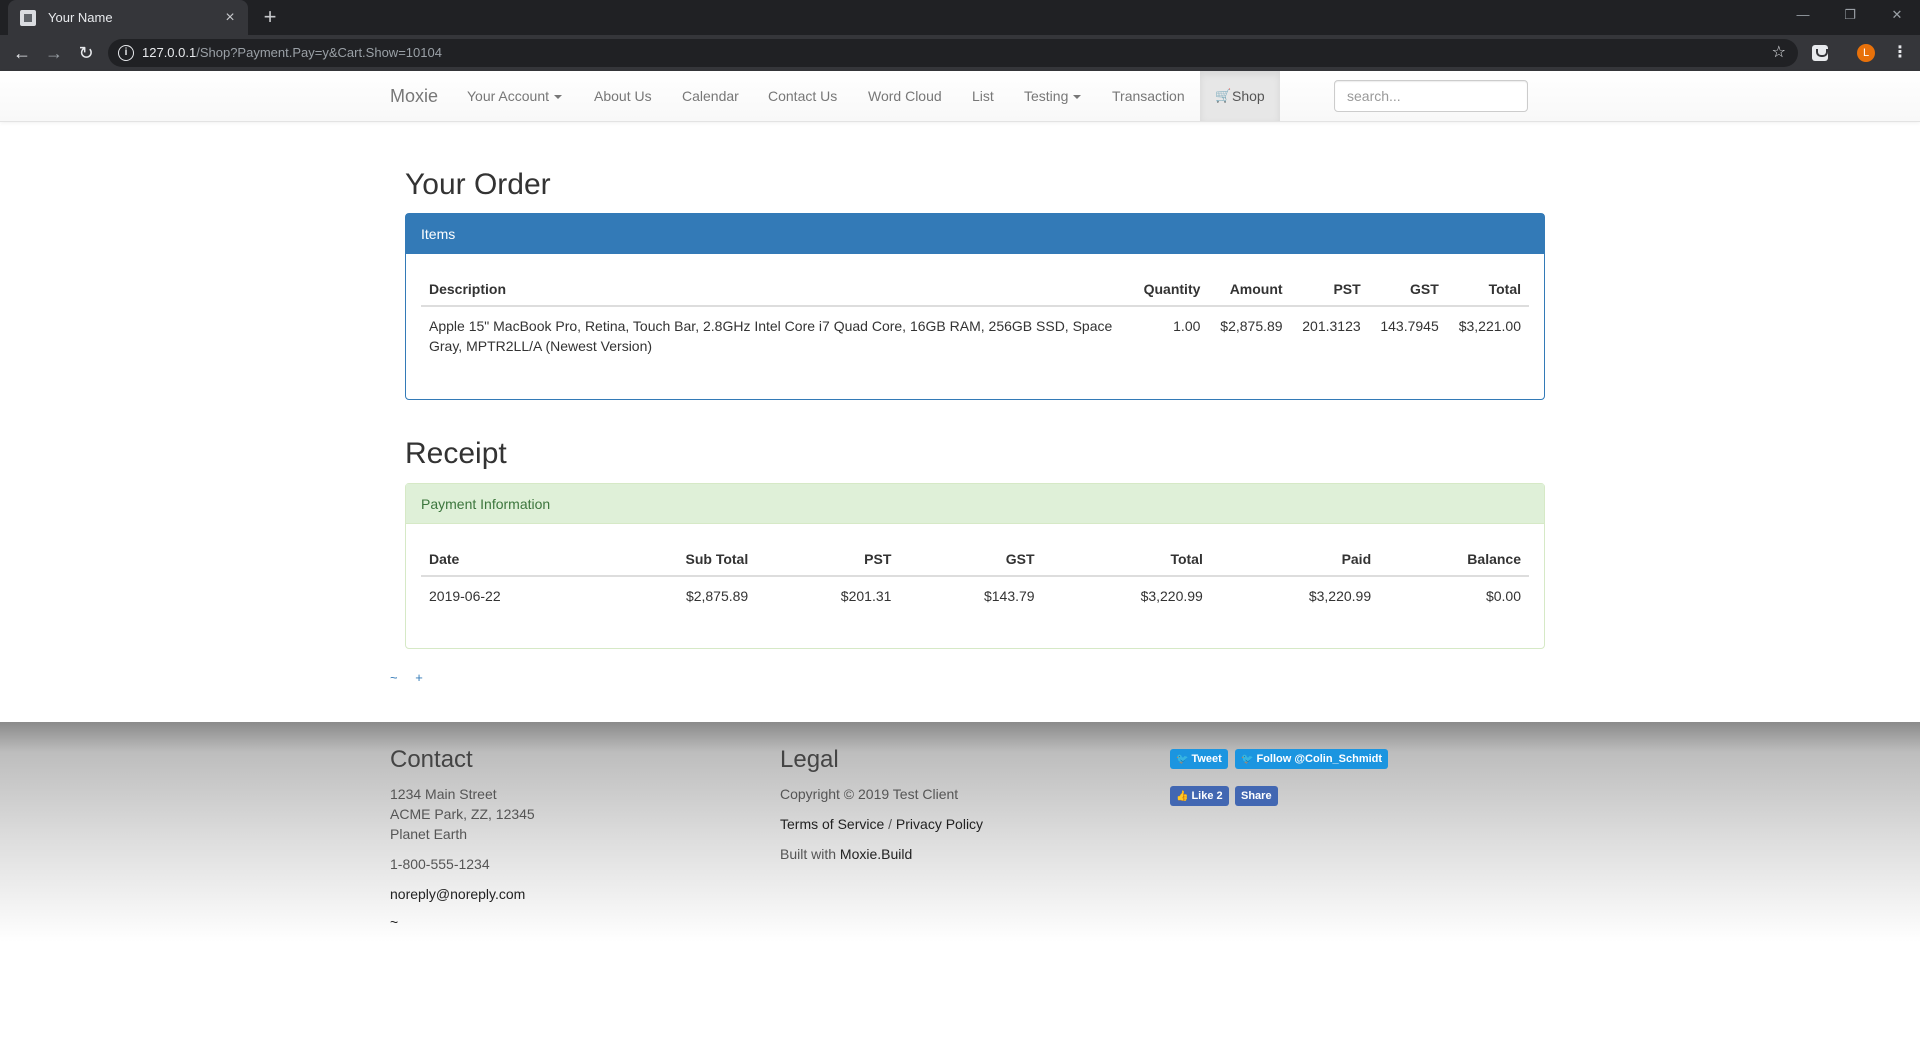 This screenshot has width=1920, height=1040. I want to click on nav-testing-label: Testing, so click(1046, 96).